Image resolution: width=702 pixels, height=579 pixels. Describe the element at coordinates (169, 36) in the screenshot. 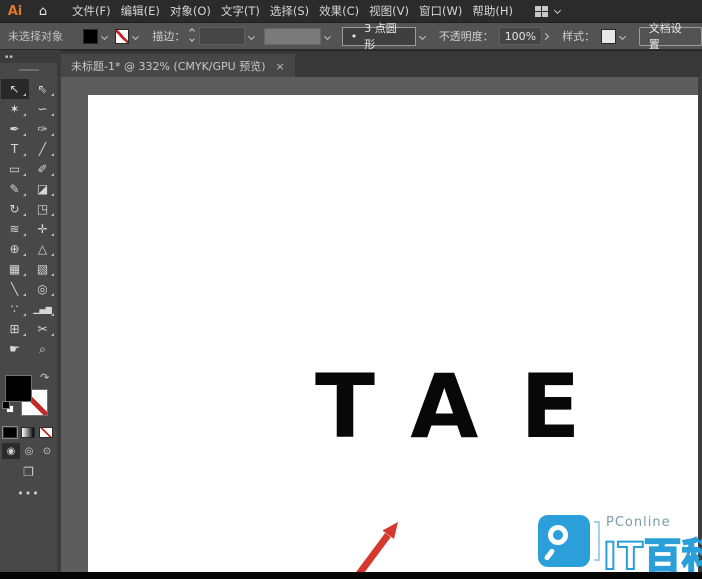

I see `stroke-weight-label: 描边：` at that location.